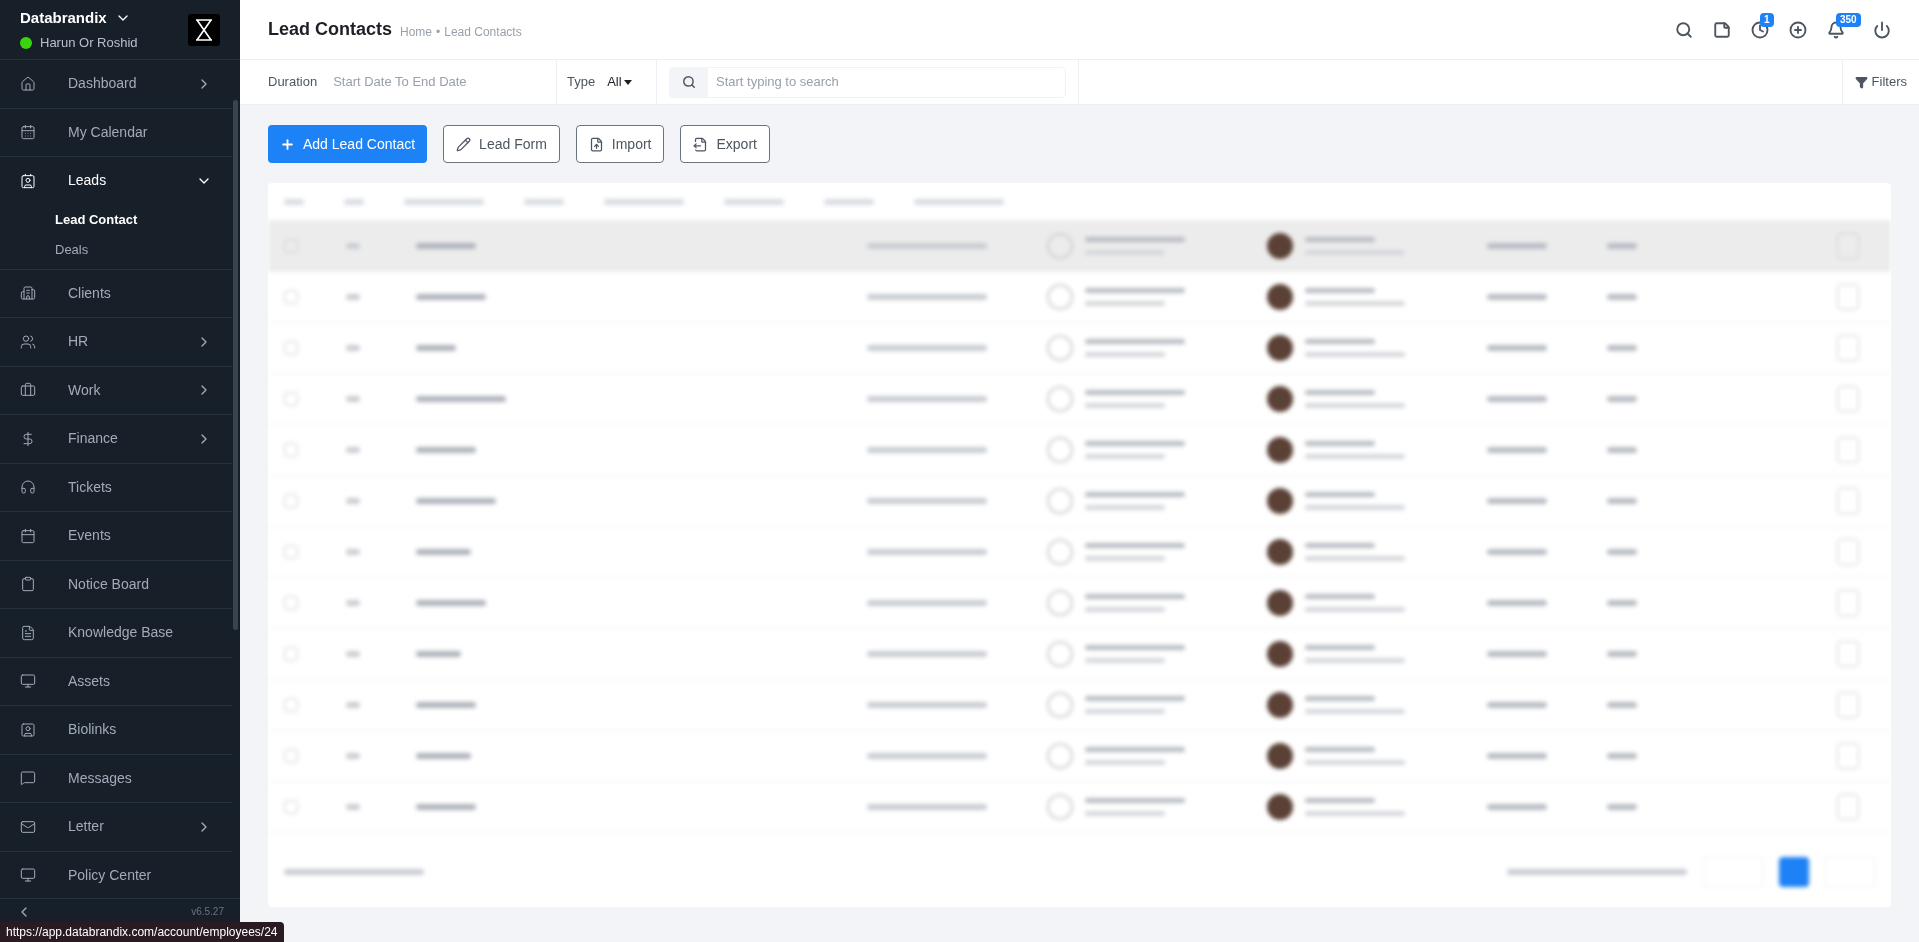 The height and width of the screenshot is (942, 1919). Describe the element at coordinates (116, 536) in the screenshot. I see `sidebar-item: Events` at that location.